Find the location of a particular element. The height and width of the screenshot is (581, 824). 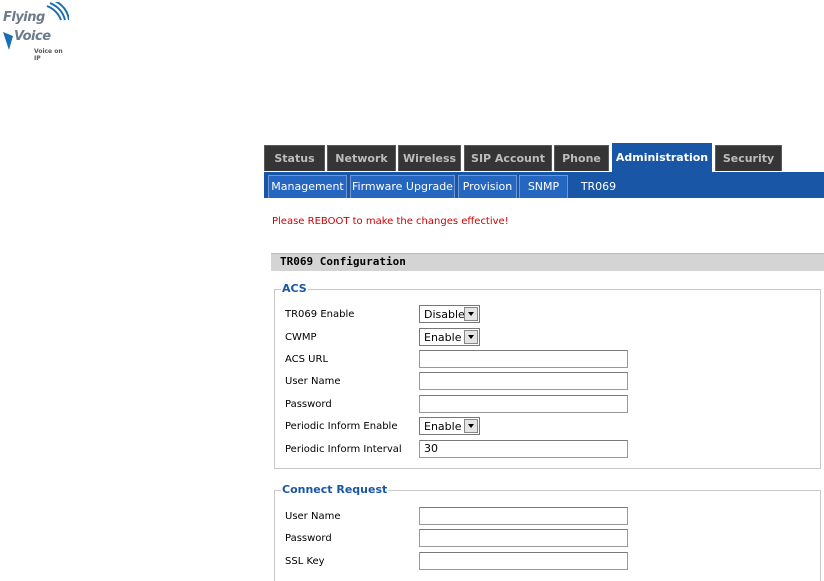

cr-password-label: Password is located at coordinates (308, 538).